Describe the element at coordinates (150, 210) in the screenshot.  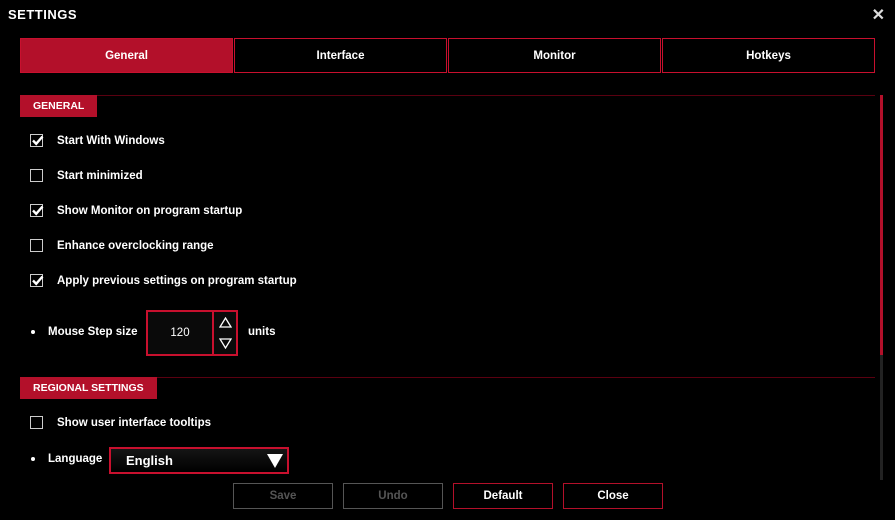
I see `option-label: Show Monitor on program startup` at that location.